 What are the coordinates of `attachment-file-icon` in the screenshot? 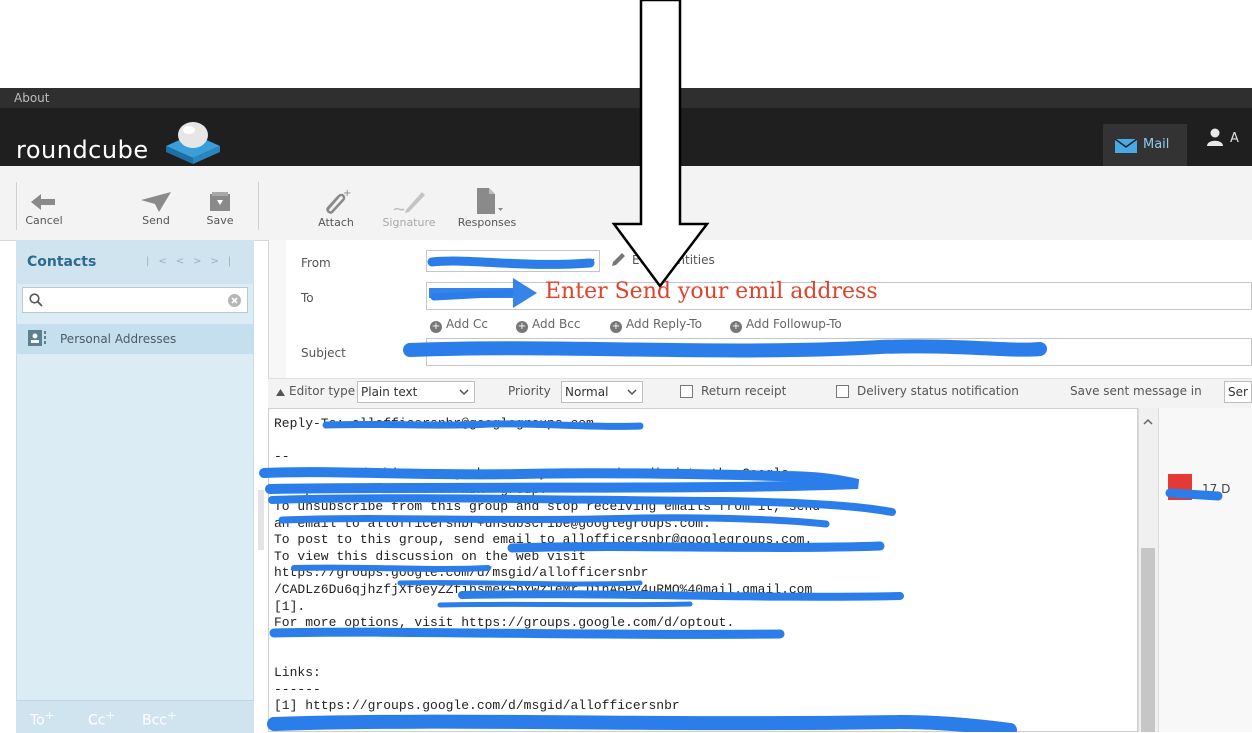 It's located at (1180, 487).